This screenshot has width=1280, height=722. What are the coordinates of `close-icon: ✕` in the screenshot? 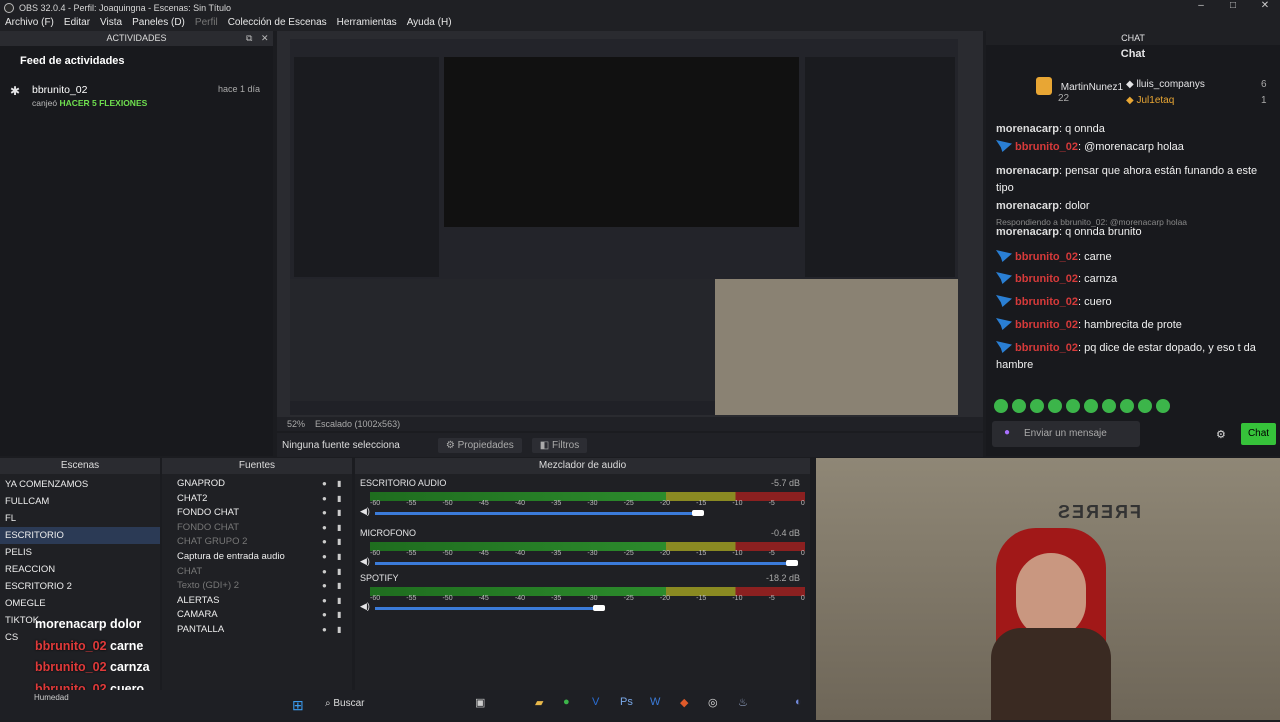 It's located at (1264, 7).